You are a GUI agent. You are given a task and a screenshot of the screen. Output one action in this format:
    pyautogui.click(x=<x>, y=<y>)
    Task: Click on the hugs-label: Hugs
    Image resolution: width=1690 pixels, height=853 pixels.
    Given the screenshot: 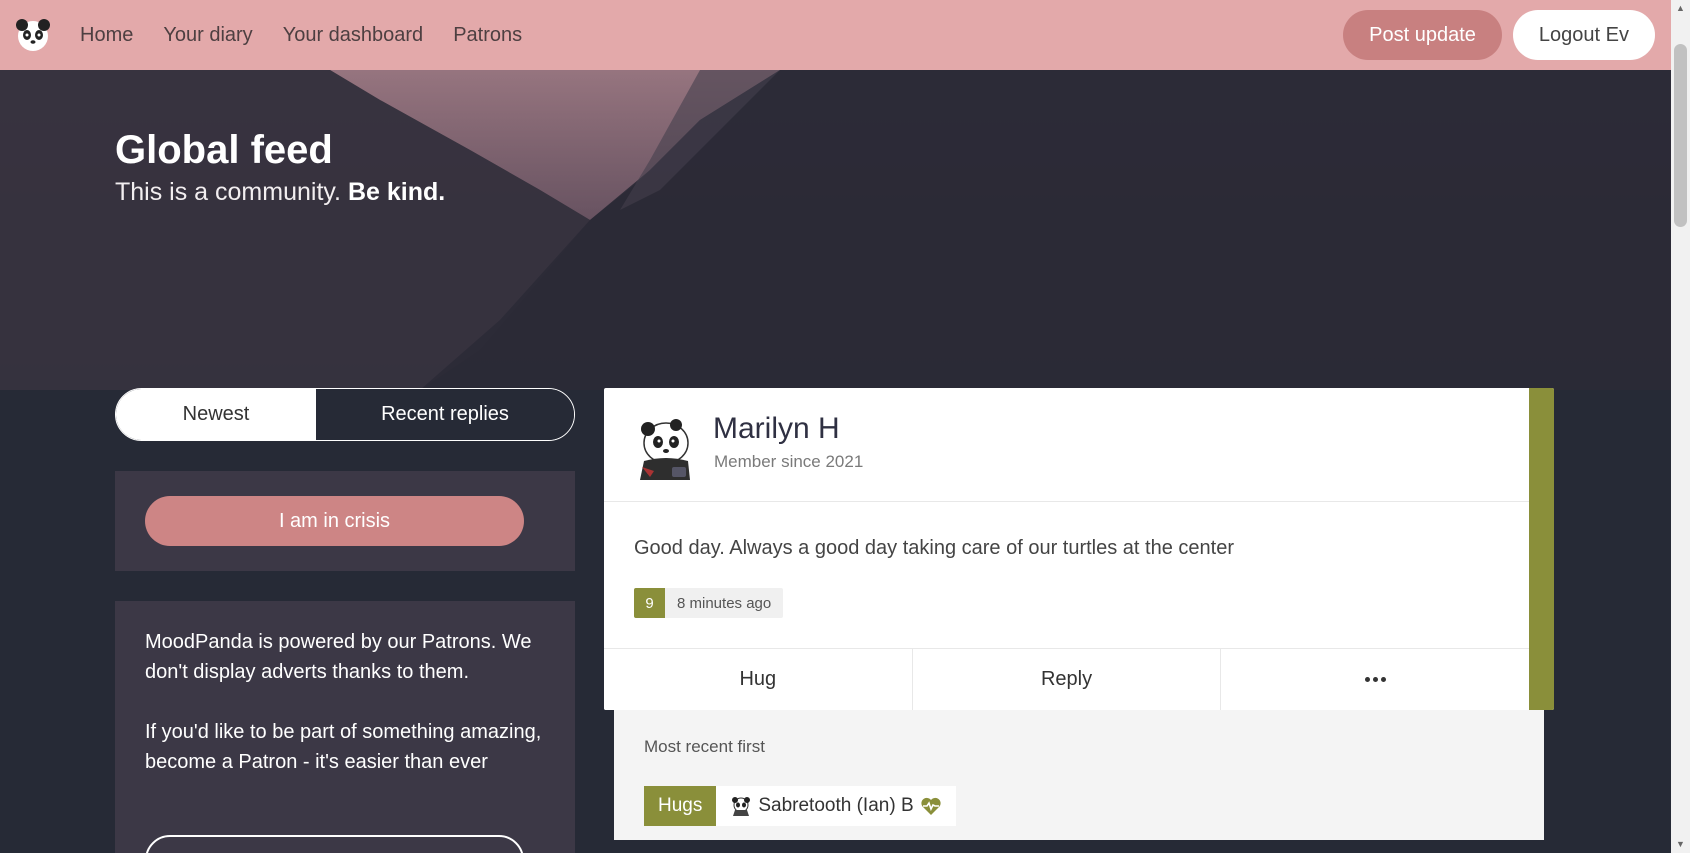 What is the action you would take?
    pyautogui.click(x=680, y=806)
    